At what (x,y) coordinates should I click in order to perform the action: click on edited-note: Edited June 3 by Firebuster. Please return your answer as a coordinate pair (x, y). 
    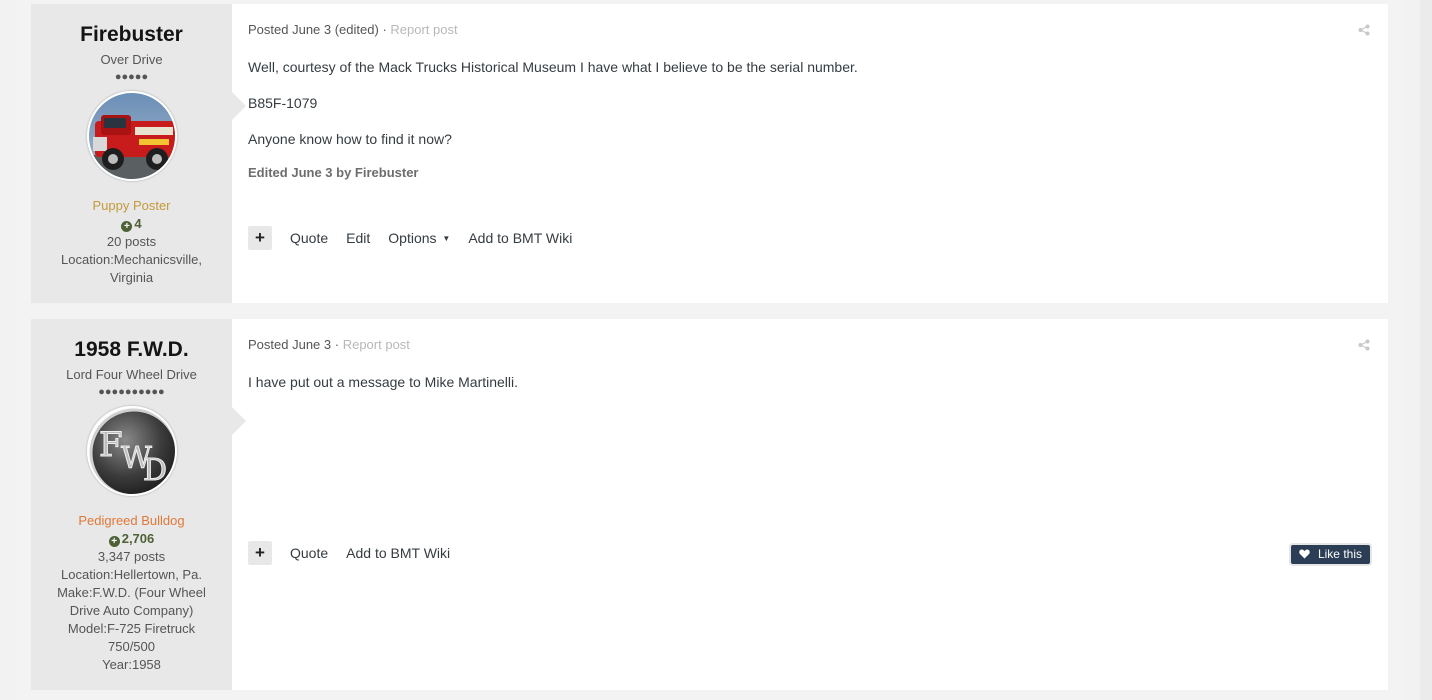
    Looking at the image, I should click on (333, 172).